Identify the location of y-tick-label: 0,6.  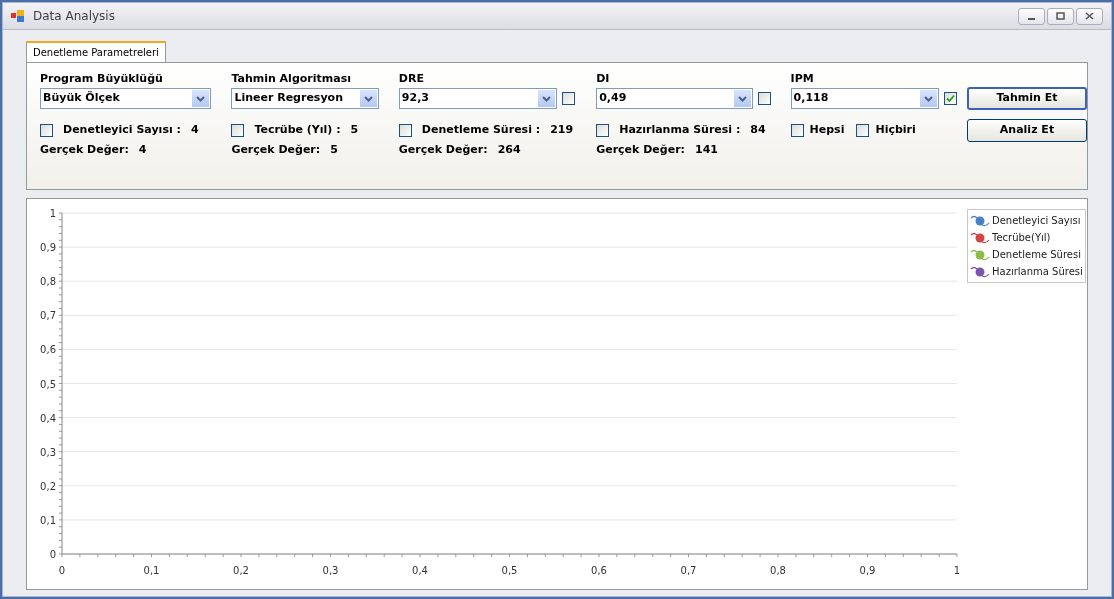
(48, 350).